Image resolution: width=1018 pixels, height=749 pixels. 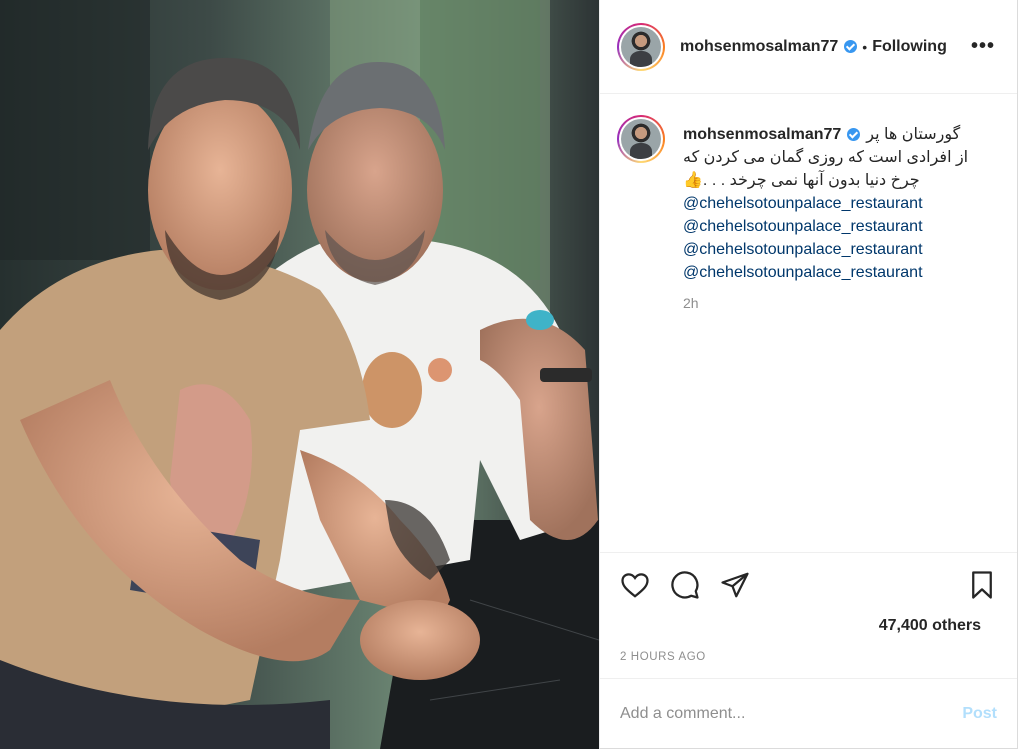 I want to click on caption-line-2: از افرادی است که روزی گمان می کردن که, so click(x=826, y=157).